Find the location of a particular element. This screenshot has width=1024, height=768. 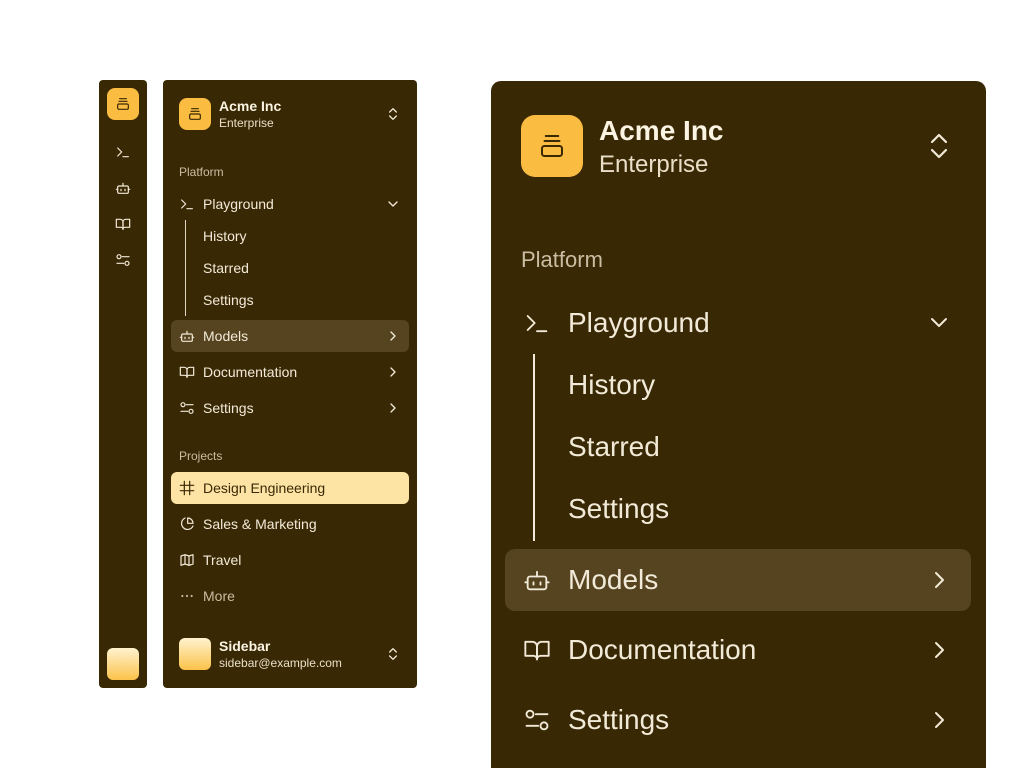

project-item-sales-marketing: Sales & Marketing is located at coordinates (290, 524).